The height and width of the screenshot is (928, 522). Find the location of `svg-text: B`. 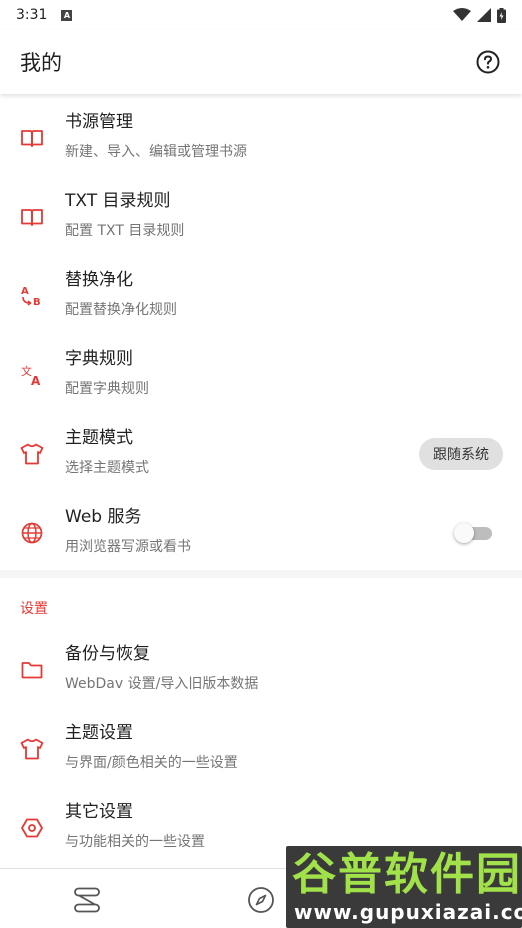

svg-text: B is located at coordinates (37, 302).